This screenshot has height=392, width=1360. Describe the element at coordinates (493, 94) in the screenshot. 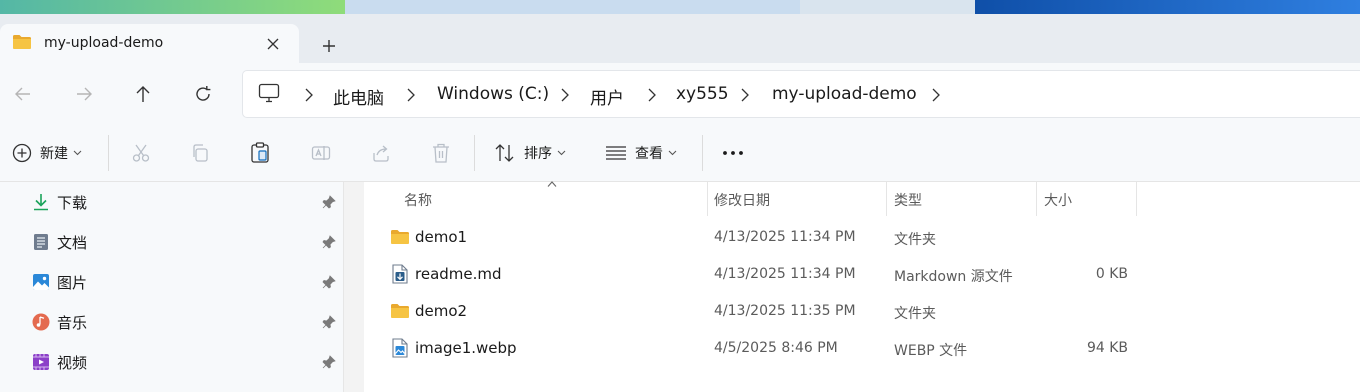

I see `breadcrumb-windows-c: Windows (C:)` at that location.